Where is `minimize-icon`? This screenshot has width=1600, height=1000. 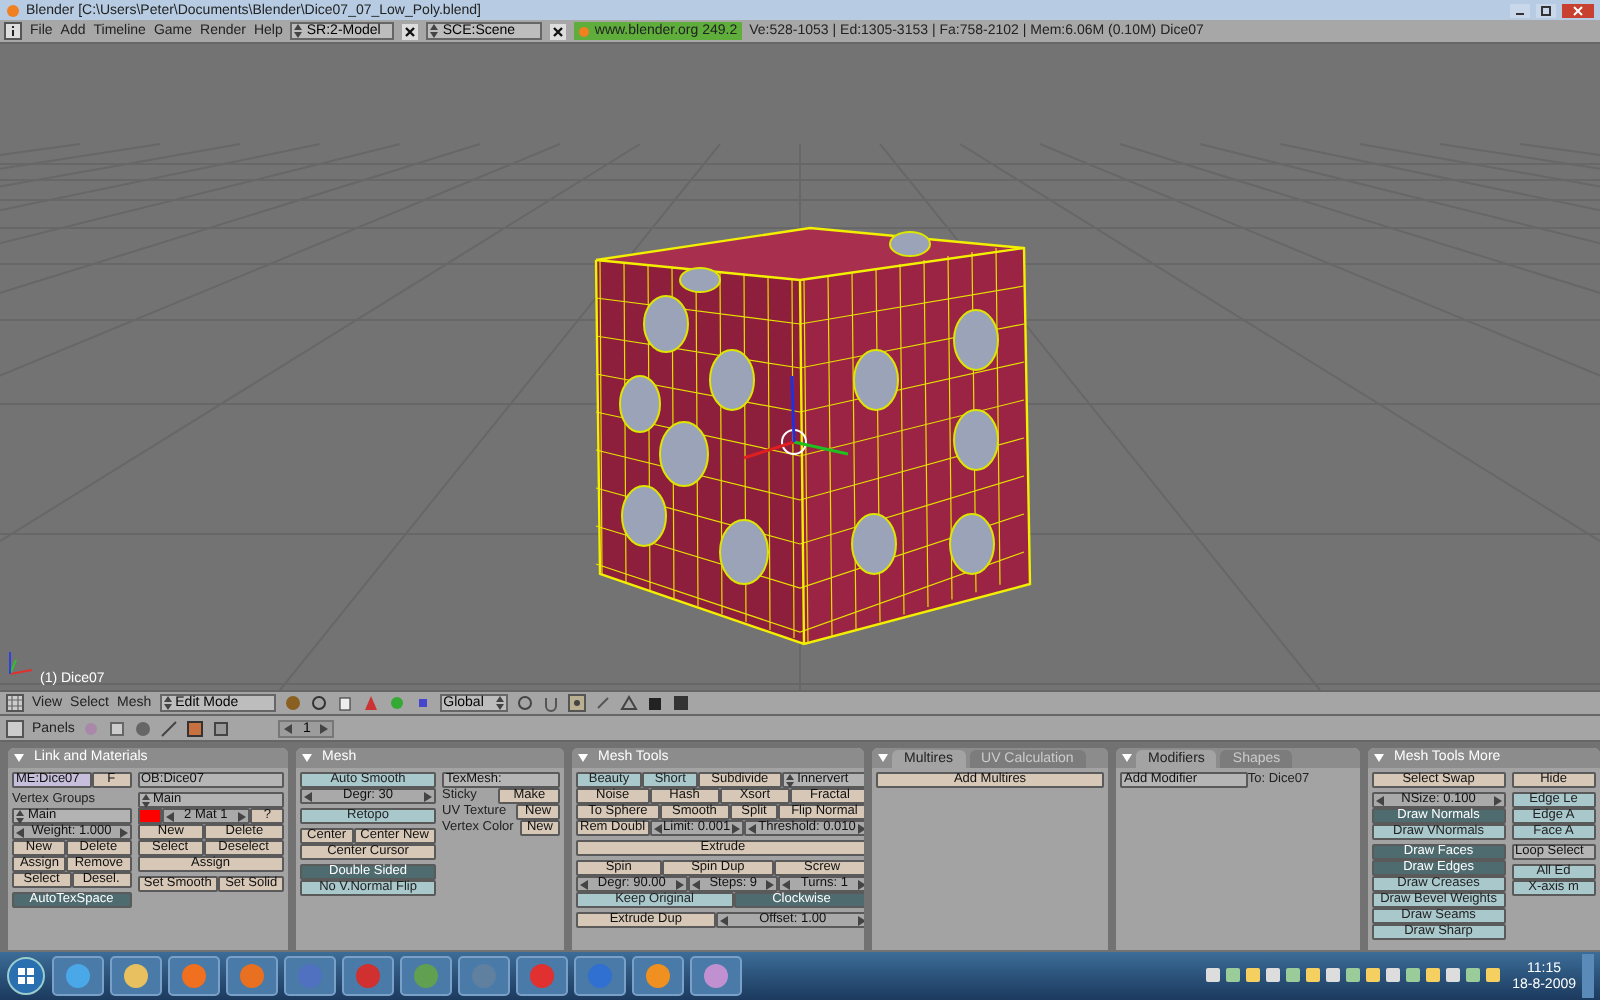
minimize-icon is located at coordinates (1520, 10).